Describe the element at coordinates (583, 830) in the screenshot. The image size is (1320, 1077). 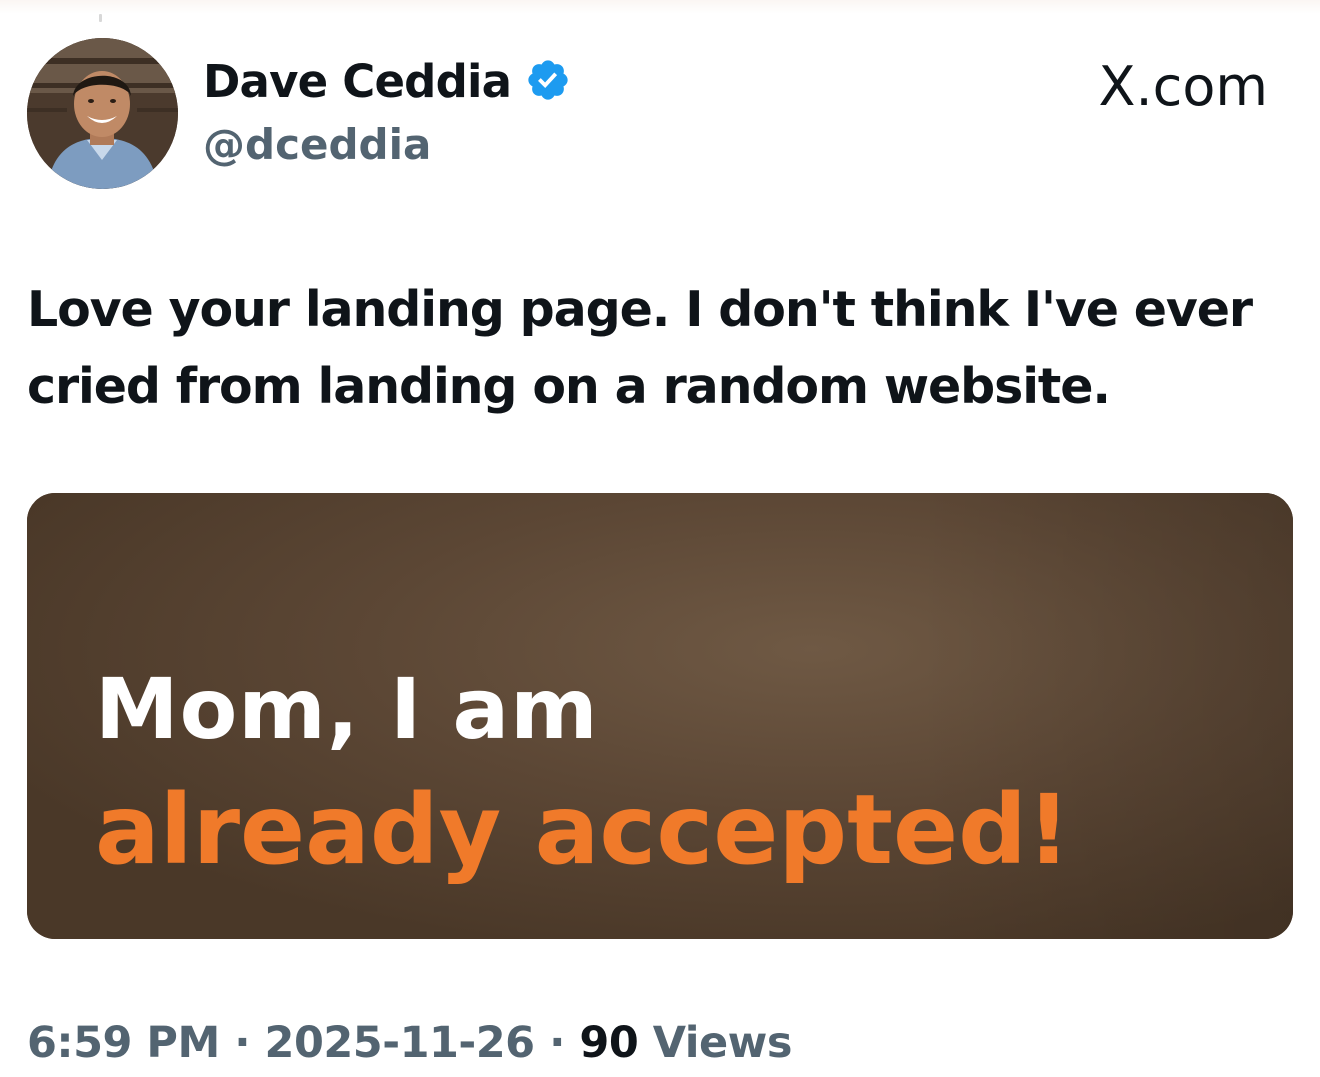
I see `media-line-2: already accepted!` at that location.